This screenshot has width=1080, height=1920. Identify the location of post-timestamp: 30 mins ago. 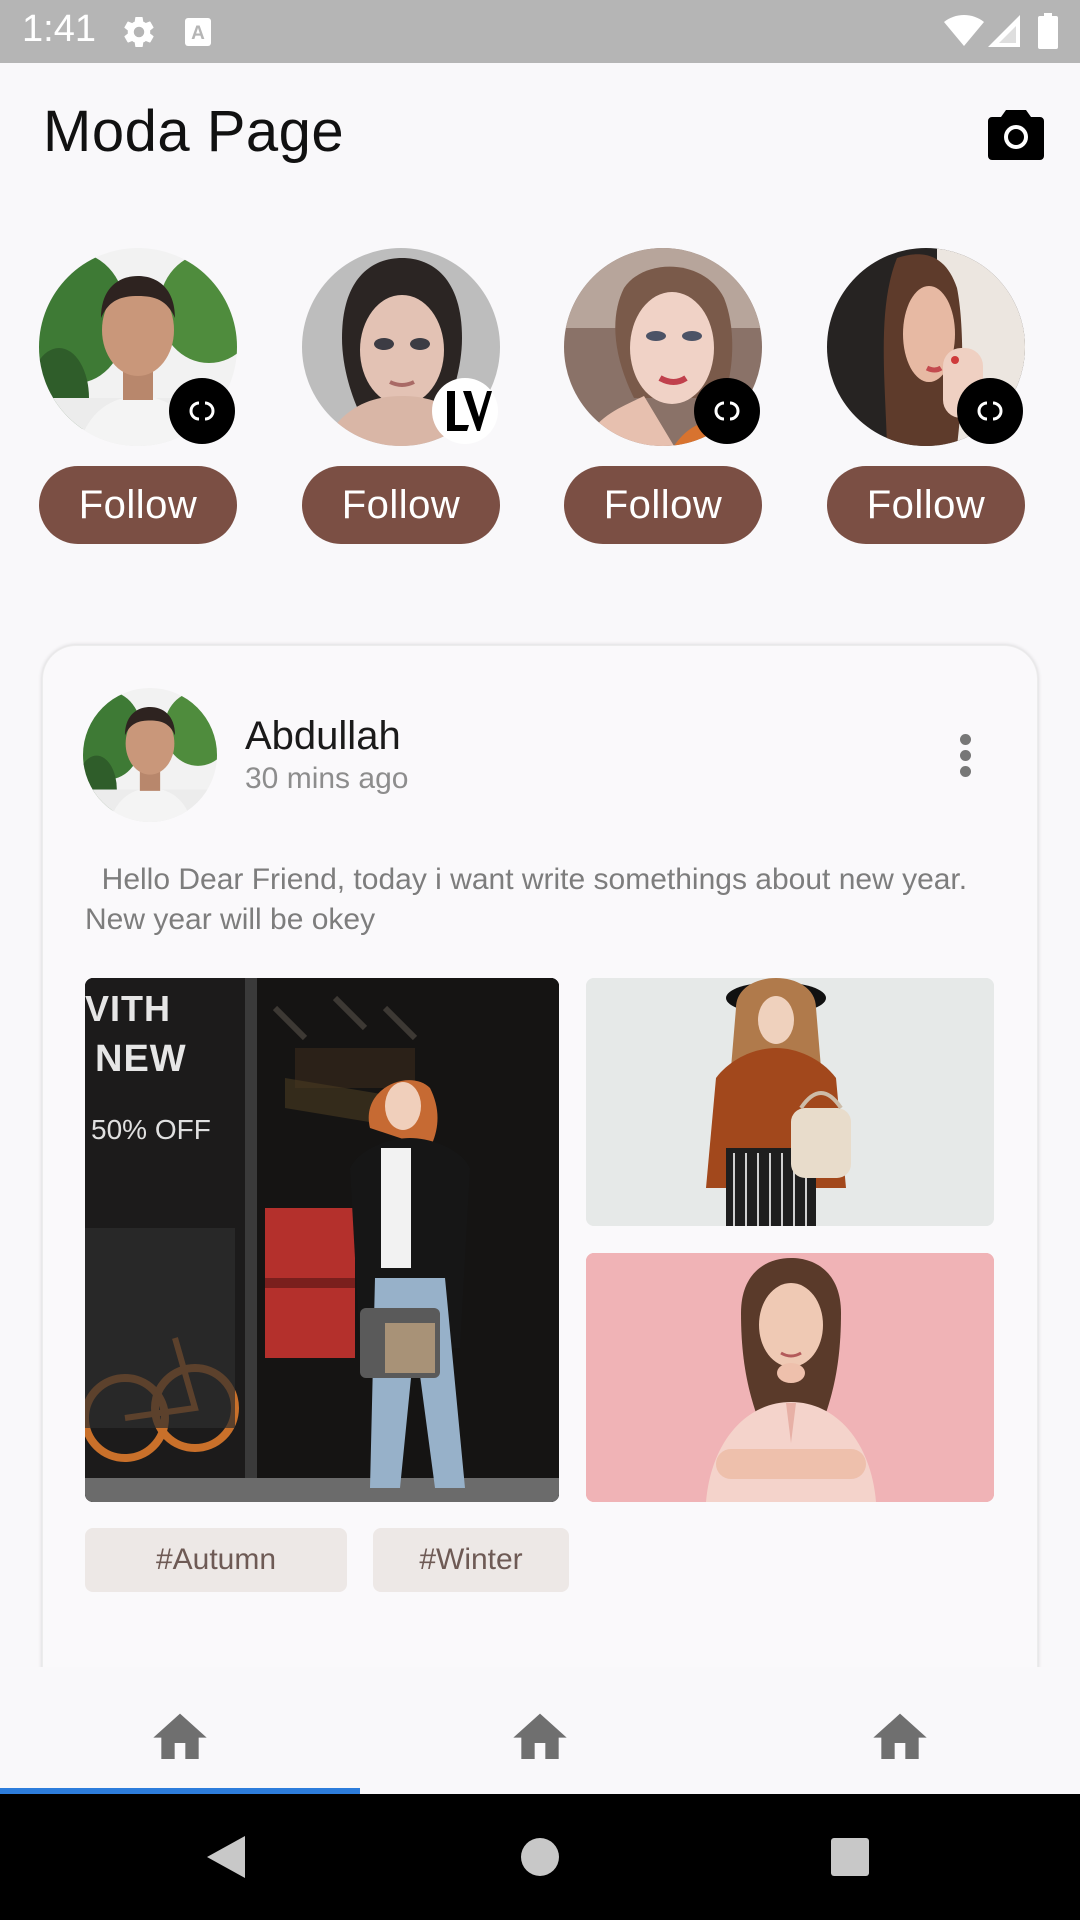
(327, 778).